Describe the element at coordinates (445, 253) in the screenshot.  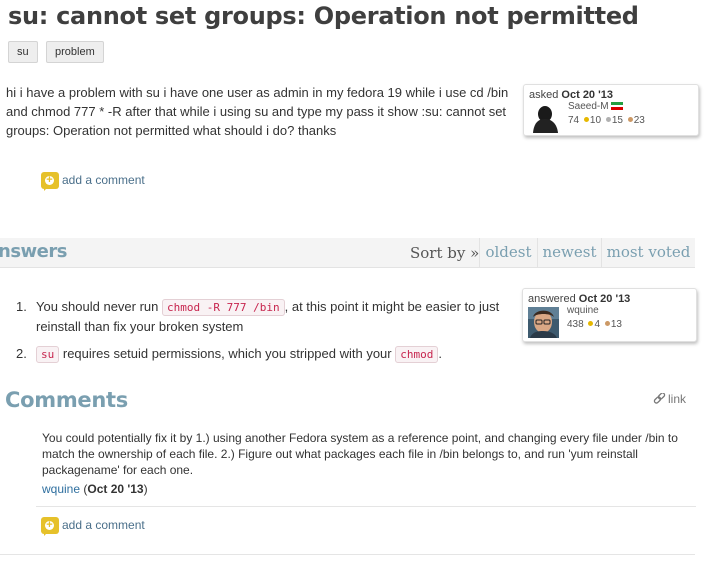
I see `sort-label: Sort by »` at that location.